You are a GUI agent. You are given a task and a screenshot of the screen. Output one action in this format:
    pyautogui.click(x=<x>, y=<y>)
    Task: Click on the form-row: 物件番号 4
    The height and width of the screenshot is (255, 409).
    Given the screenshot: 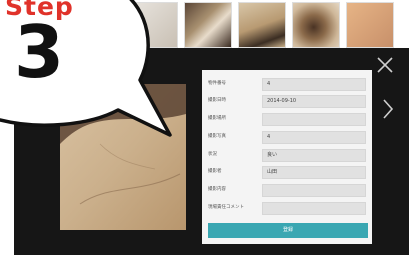 What is the action you would take?
    pyautogui.click(x=287, y=85)
    